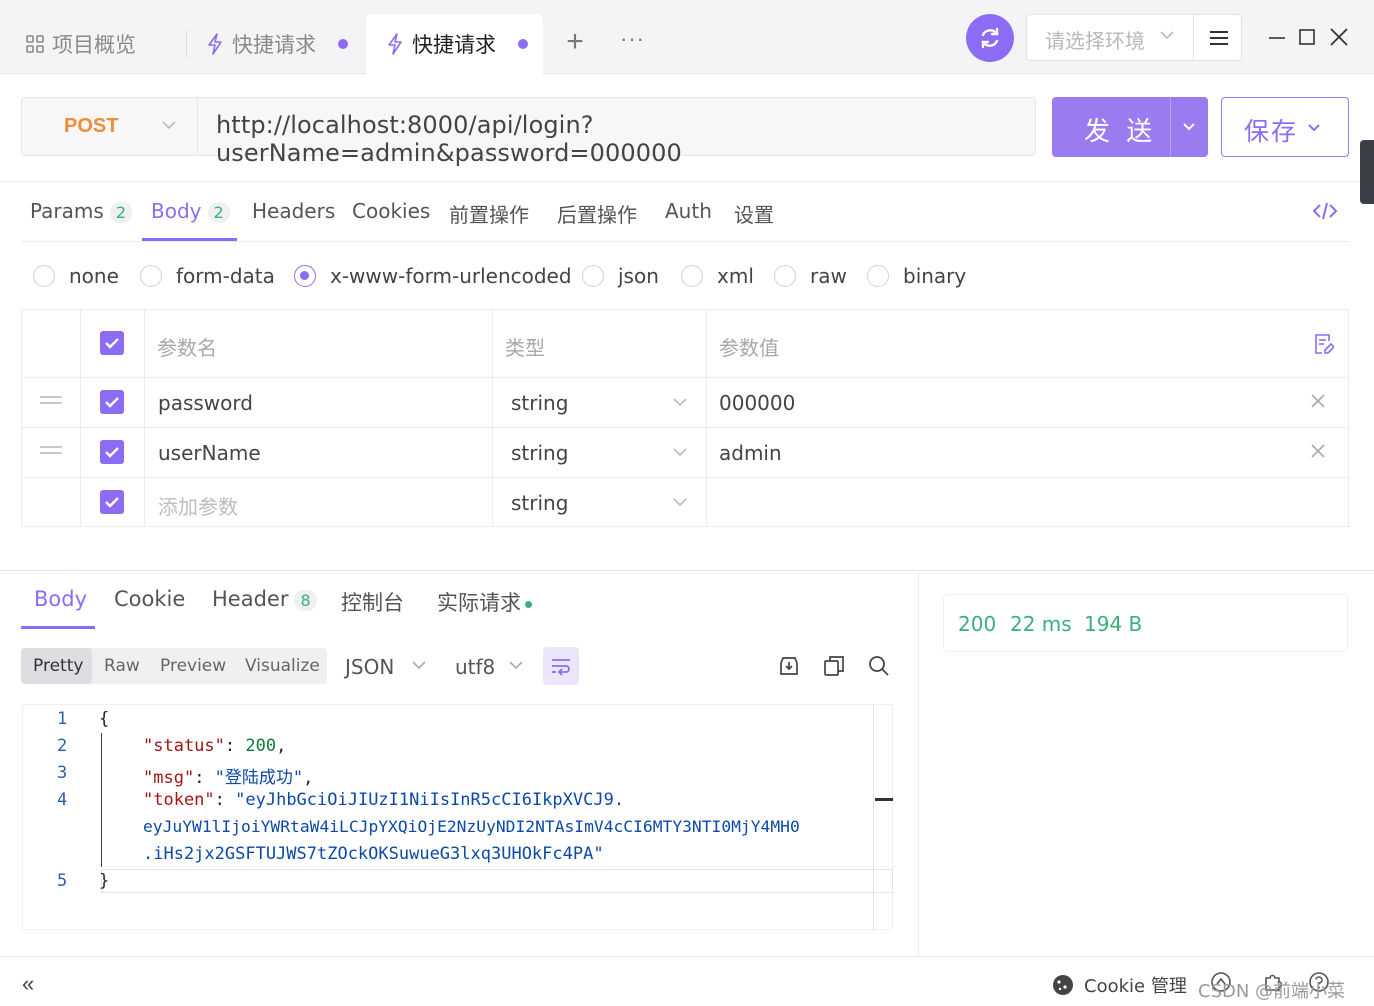 This screenshot has height=1006, width=1374. What do you see at coordinates (750, 453) in the screenshot?
I see `param-value-cell: admin` at bounding box center [750, 453].